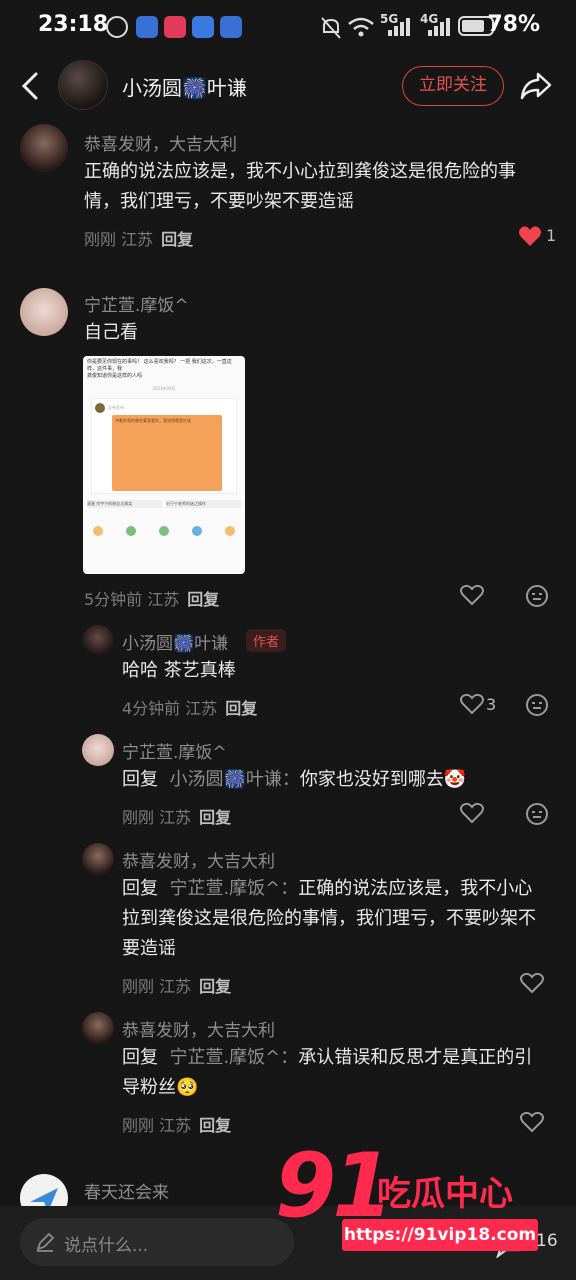  I want to click on comment-text: 拉到龚俊这是很危险的事情，我们理亏，不要吵架不, so click(329, 918).